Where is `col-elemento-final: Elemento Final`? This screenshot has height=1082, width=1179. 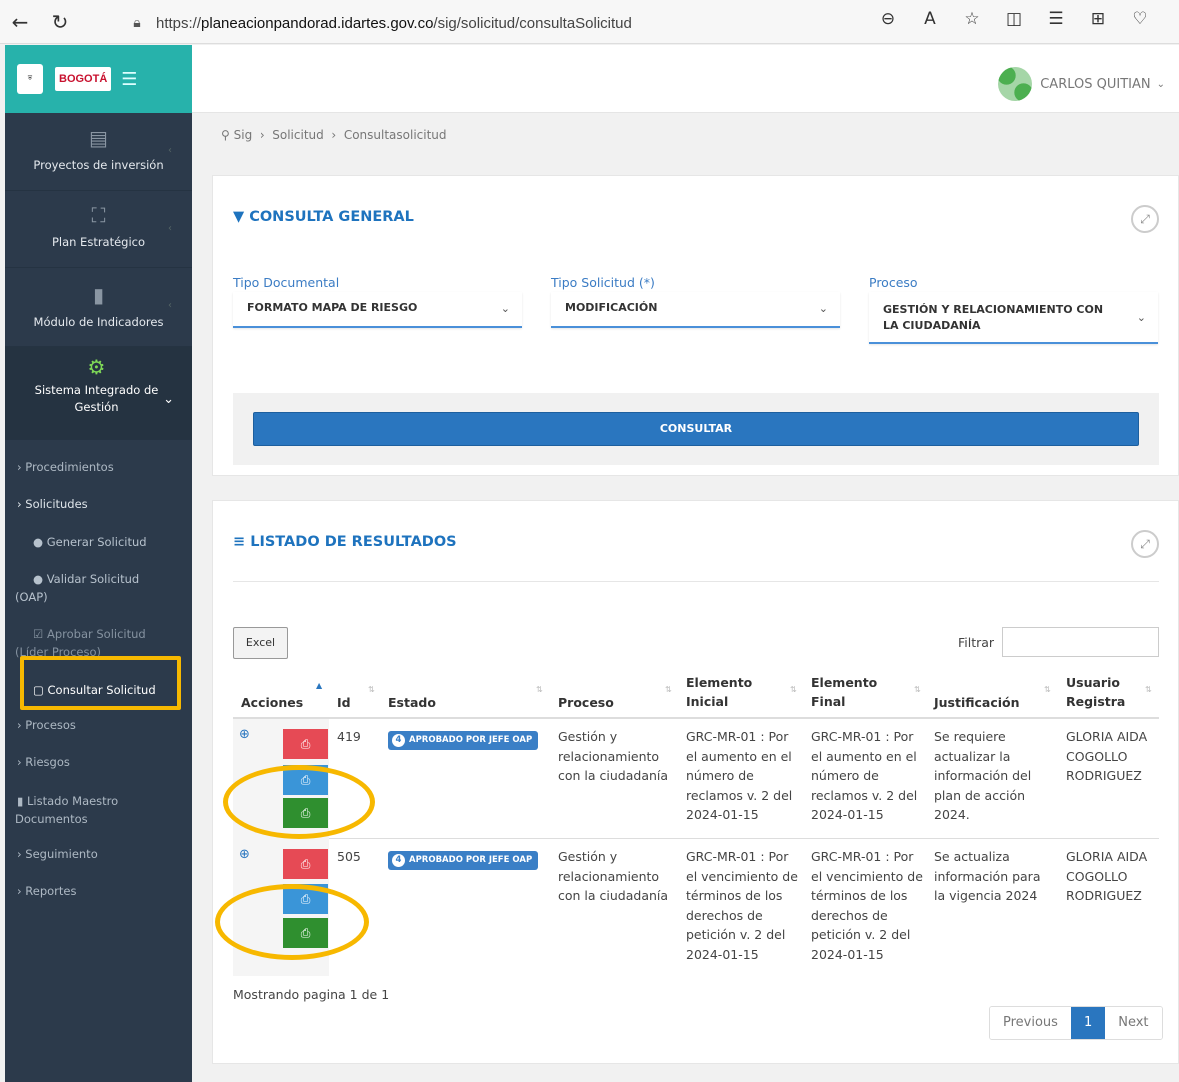 col-elemento-final: Elemento Final is located at coordinates (851, 692).